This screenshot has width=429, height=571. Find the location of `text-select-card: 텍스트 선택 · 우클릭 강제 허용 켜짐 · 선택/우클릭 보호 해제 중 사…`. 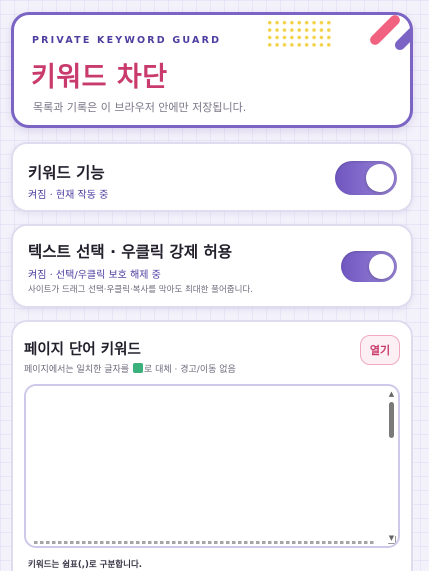

text-select-card: 텍스트 선택 · 우클릭 강제 허용 켜짐 · 선택/우클릭 보호 해제 중 사… is located at coordinates (212, 266).